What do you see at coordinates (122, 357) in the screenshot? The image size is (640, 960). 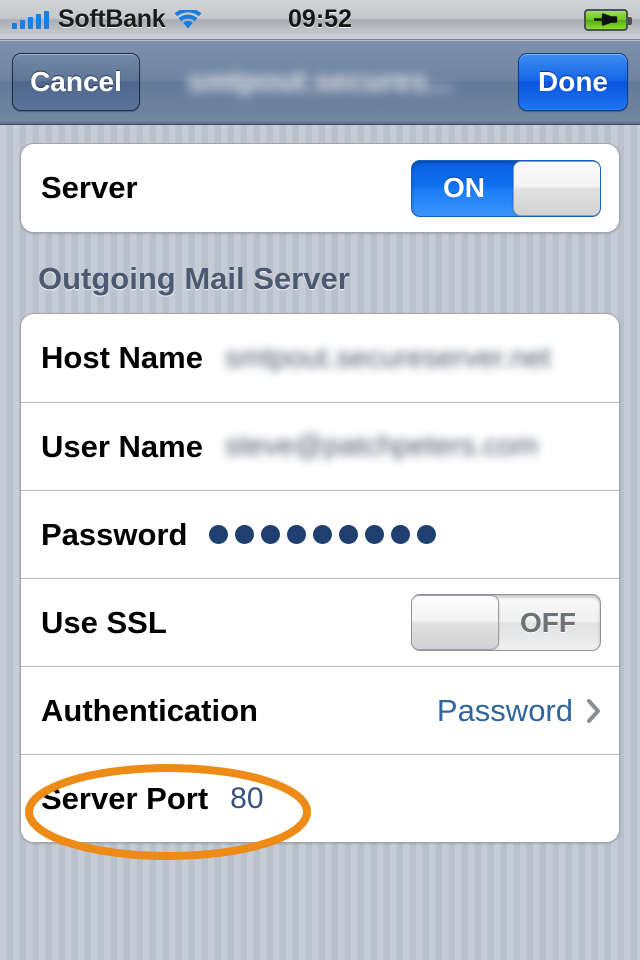 I see `row-label-host-name: Host Name` at bounding box center [122, 357].